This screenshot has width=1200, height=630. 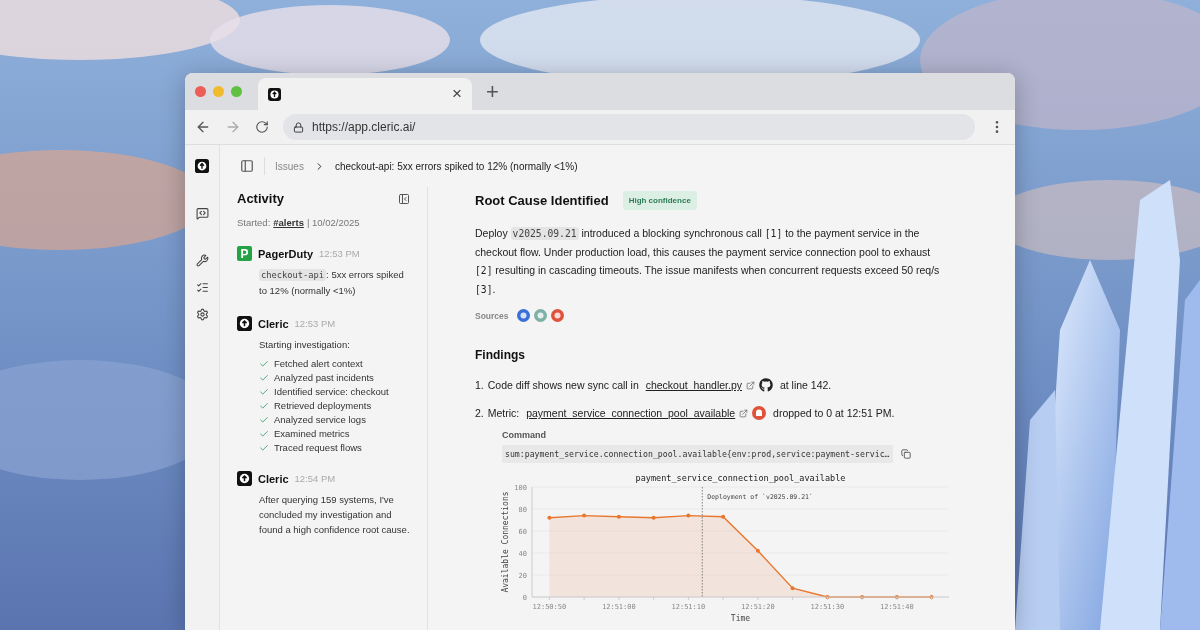 What do you see at coordinates (500, 355) in the screenshot?
I see `section-title: Findings` at bounding box center [500, 355].